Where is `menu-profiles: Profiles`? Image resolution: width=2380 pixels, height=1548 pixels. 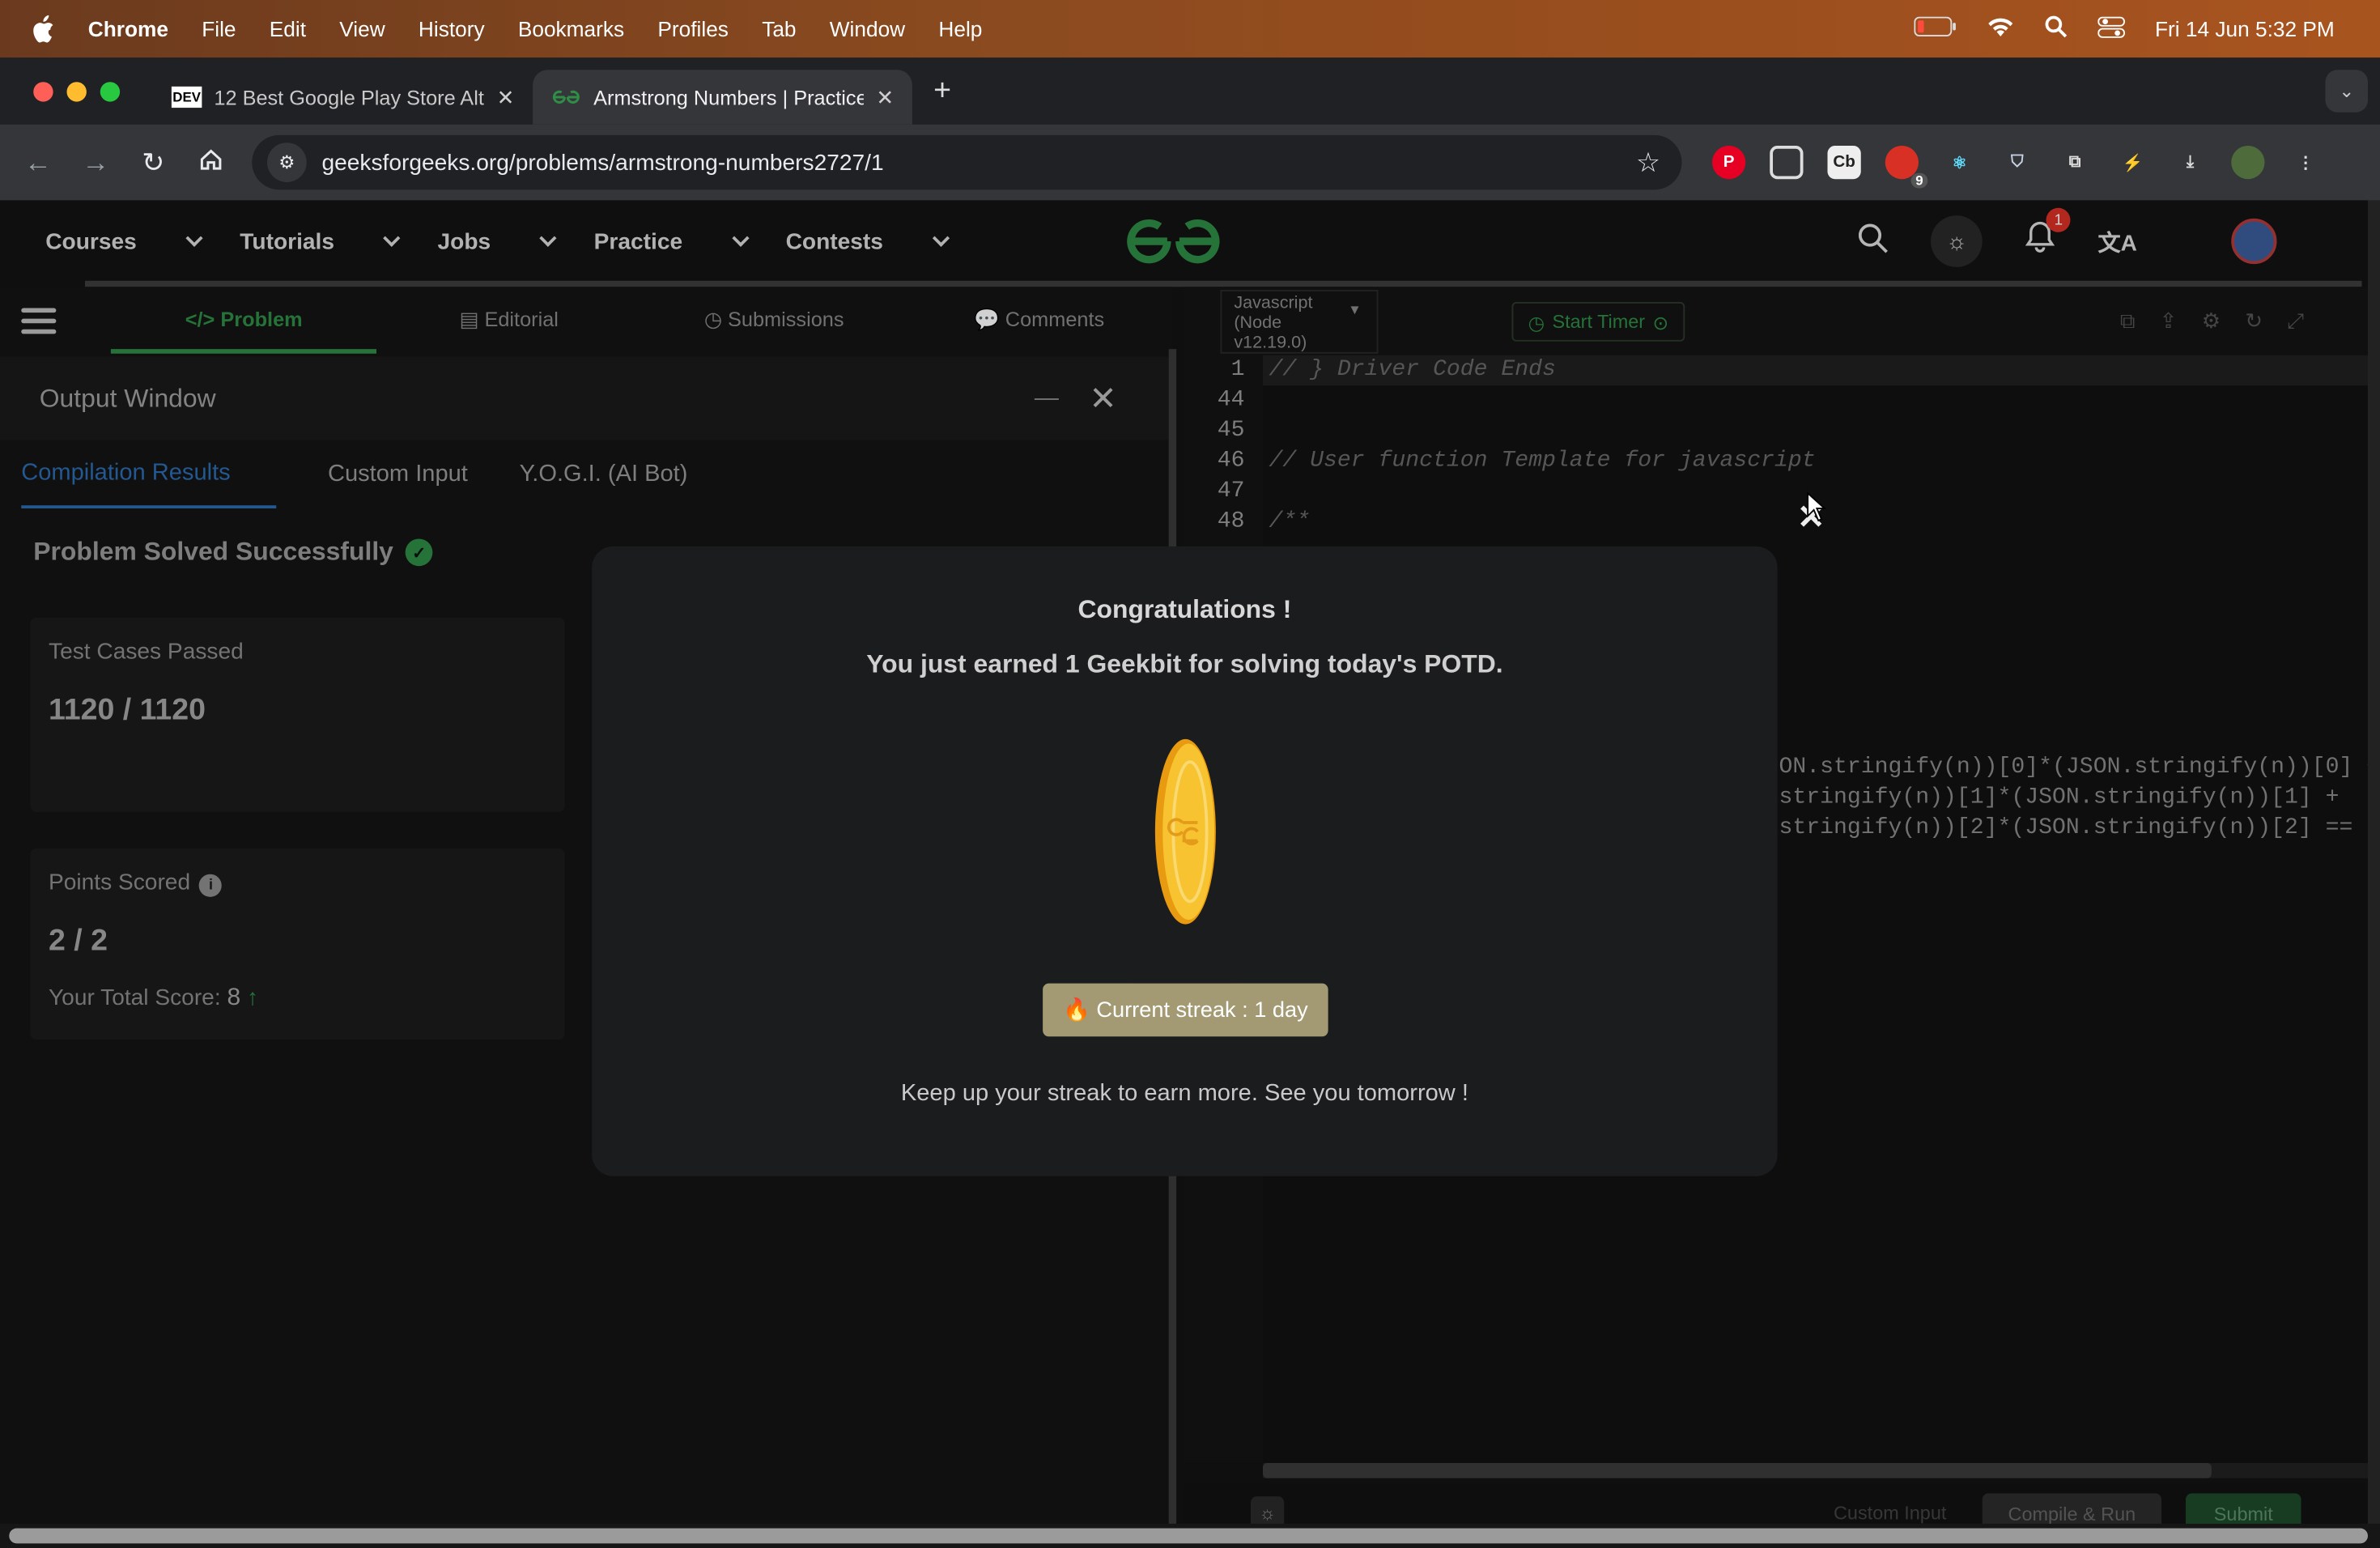
menu-profiles: Profiles is located at coordinates (693, 29).